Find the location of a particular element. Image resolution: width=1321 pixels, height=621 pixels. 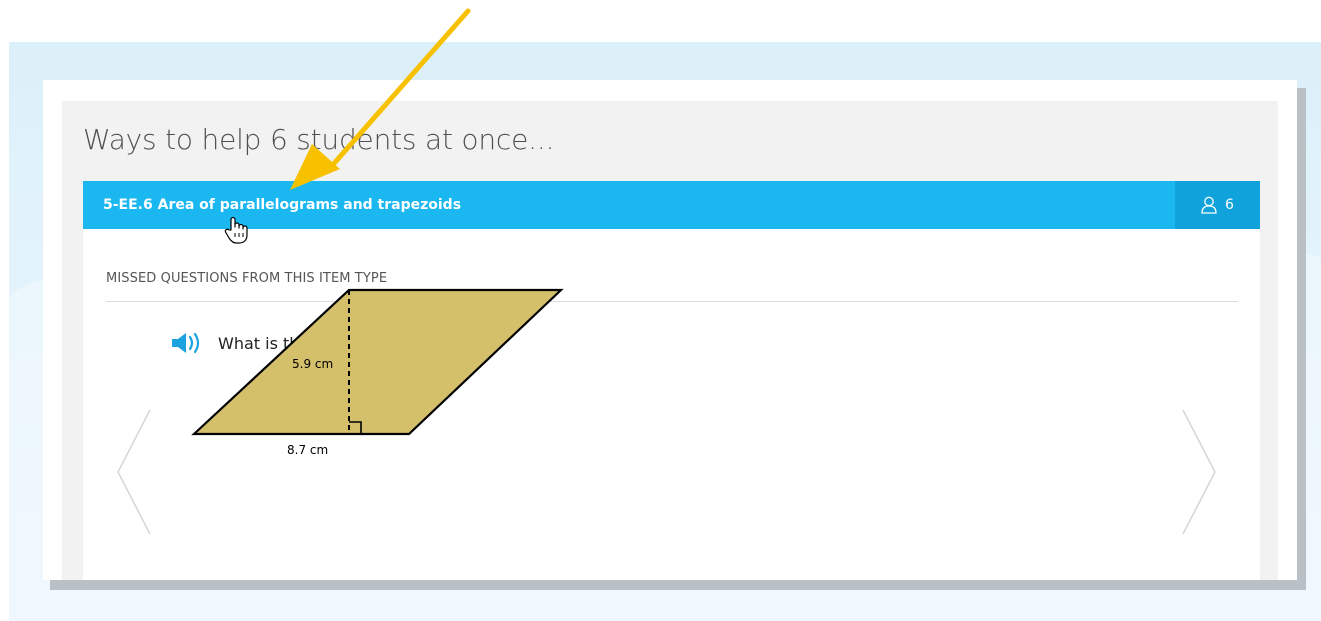

student-count: 6 is located at coordinates (1229, 205).